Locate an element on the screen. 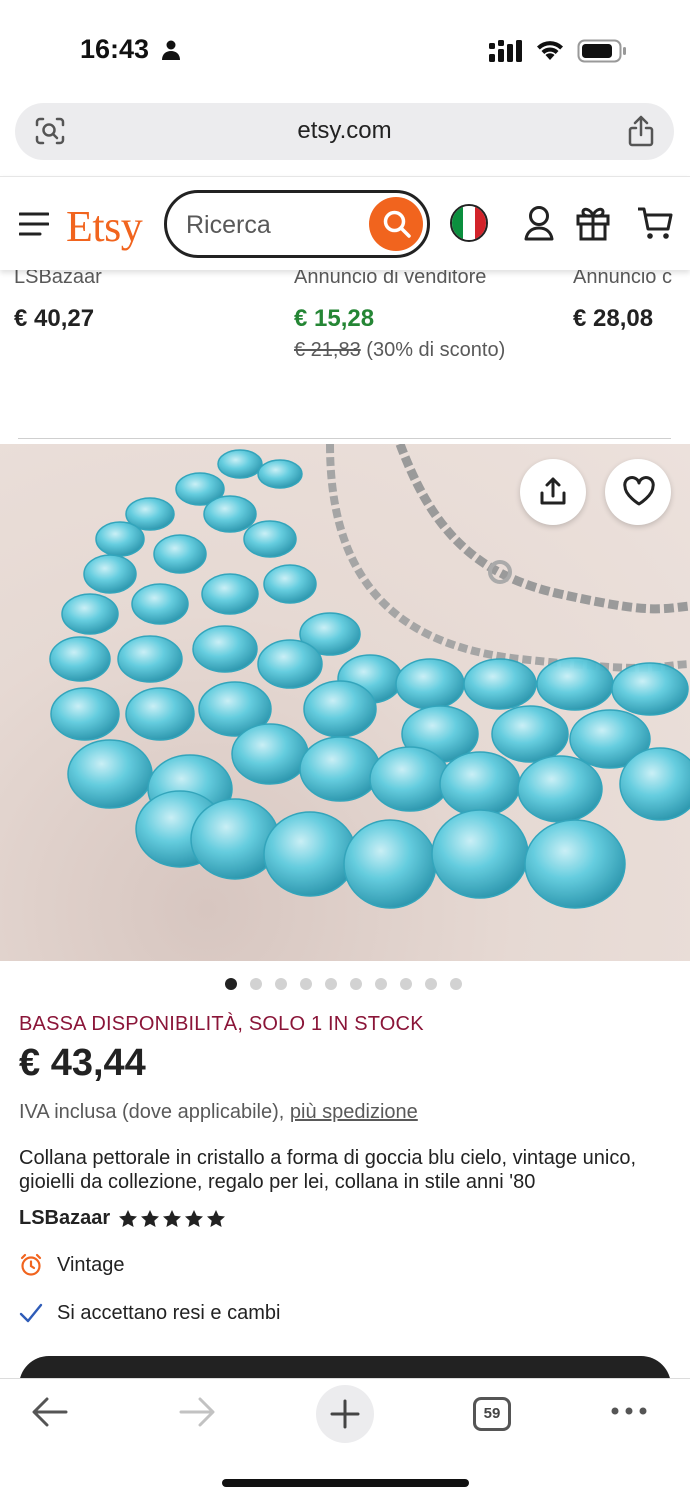 This screenshot has height=1500, width=690. feature-label: Si accettano resi e cambi is located at coordinates (169, 1312).